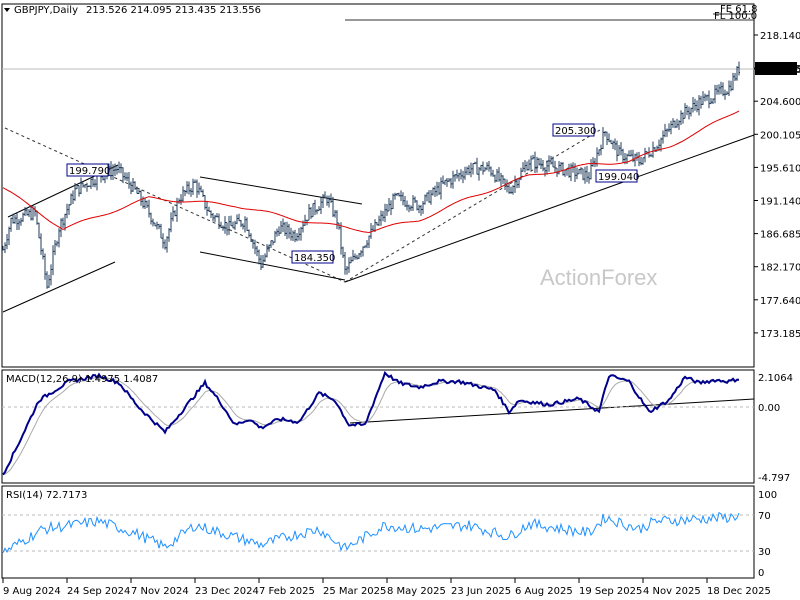 The image size is (800, 600). Describe the element at coordinates (82, 379) in the screenshot. I see `macd-title: MACD(12,26,9) 1.4975 1.4087` at that location.